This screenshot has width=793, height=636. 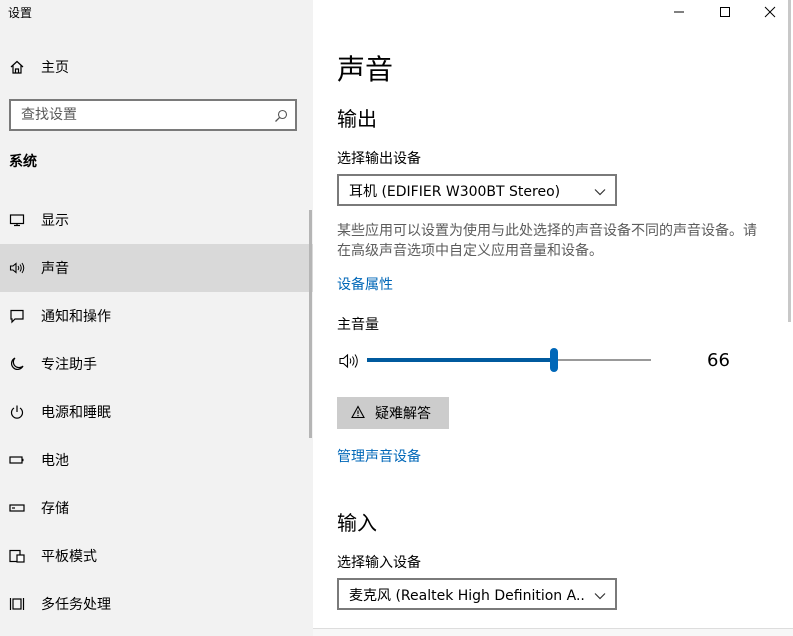 I want to click on sidebar-item-battery: 电池, so click(x=156, y=460).